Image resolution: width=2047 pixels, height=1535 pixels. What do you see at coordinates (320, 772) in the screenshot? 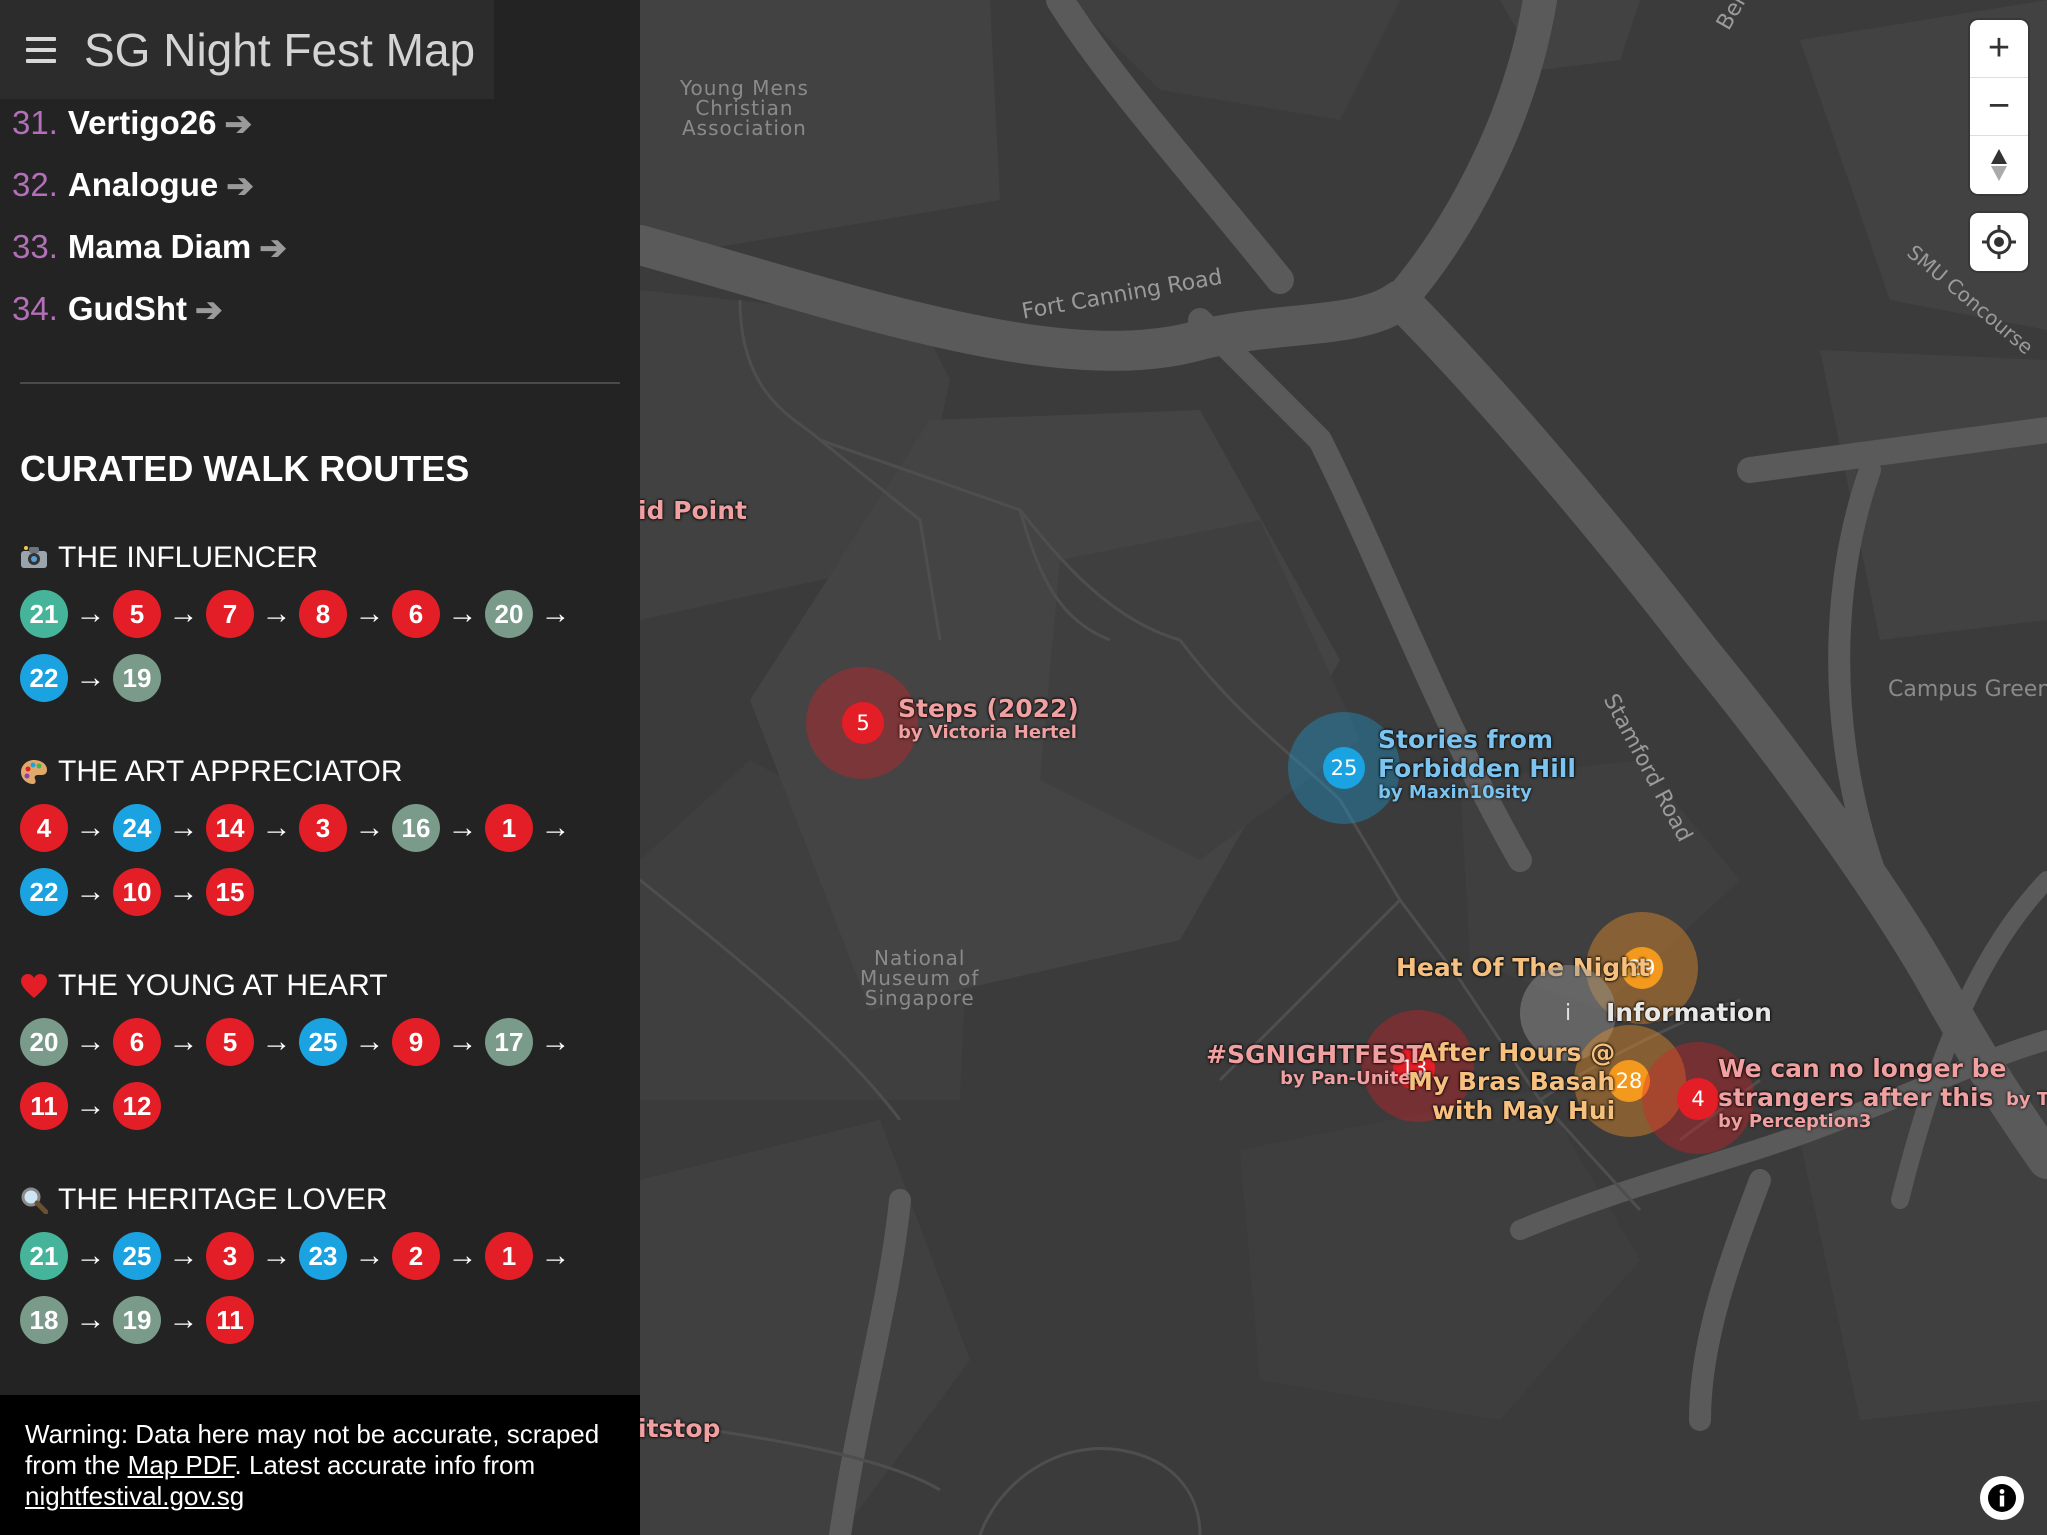
I see `route-title: THE ART APPRECIATOR` at bounding box center [320, 772].